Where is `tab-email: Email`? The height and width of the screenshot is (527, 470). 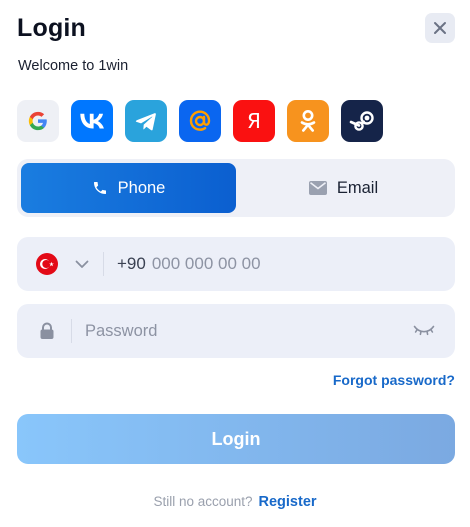
tab-email: Email is located at coordinates (343, 188).